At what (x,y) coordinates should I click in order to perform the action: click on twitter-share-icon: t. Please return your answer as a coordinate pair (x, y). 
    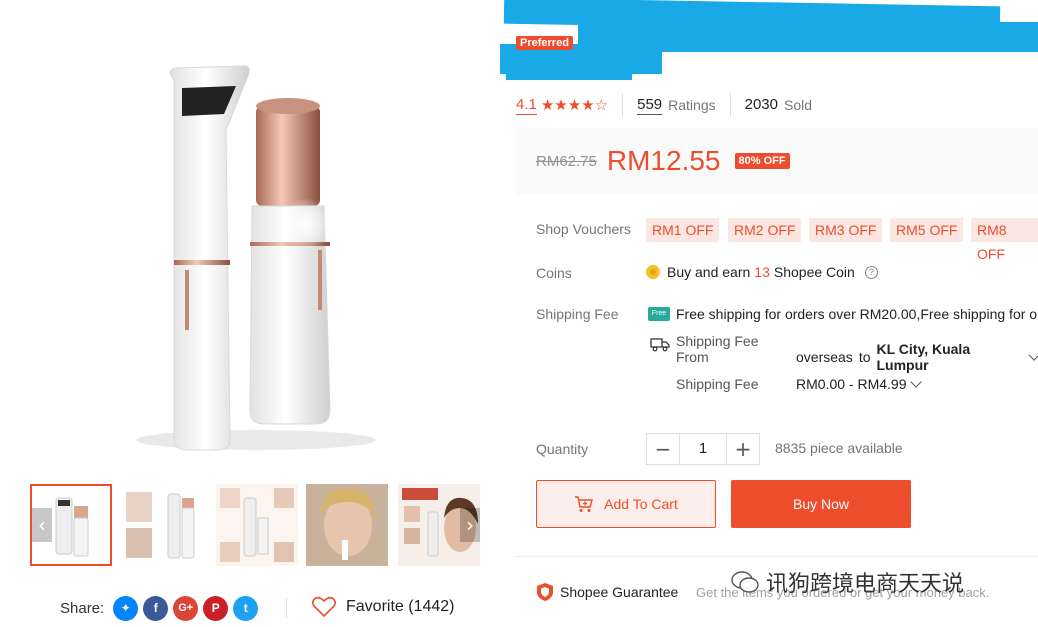
    Looking at the image, I should click on (246, 608).